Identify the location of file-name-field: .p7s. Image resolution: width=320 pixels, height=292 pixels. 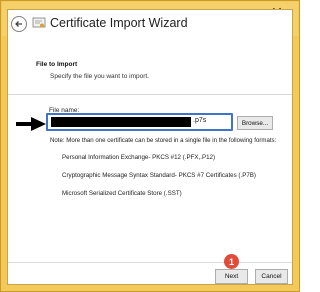
(139, 122).